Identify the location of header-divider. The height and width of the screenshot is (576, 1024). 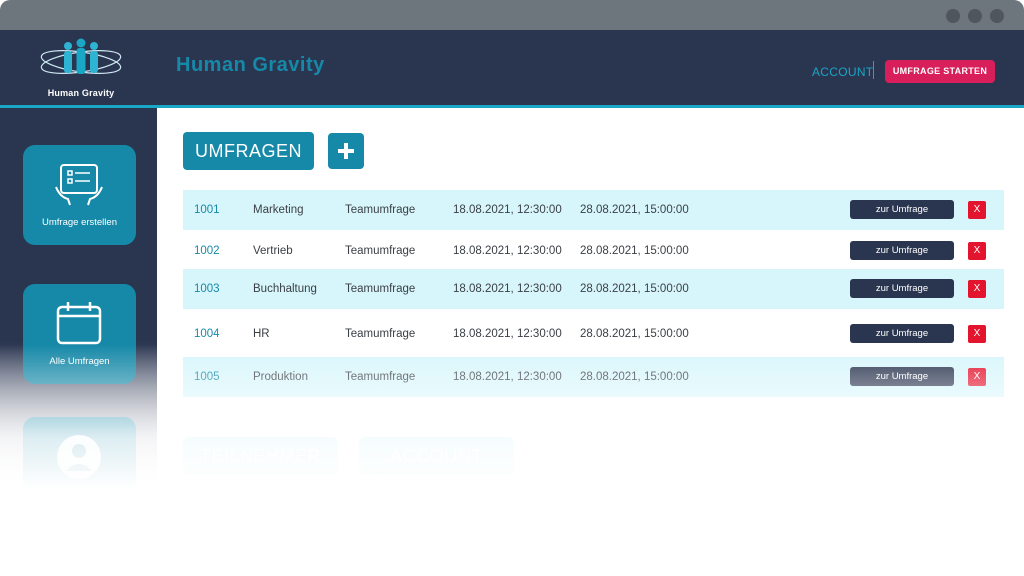
(873, 70).